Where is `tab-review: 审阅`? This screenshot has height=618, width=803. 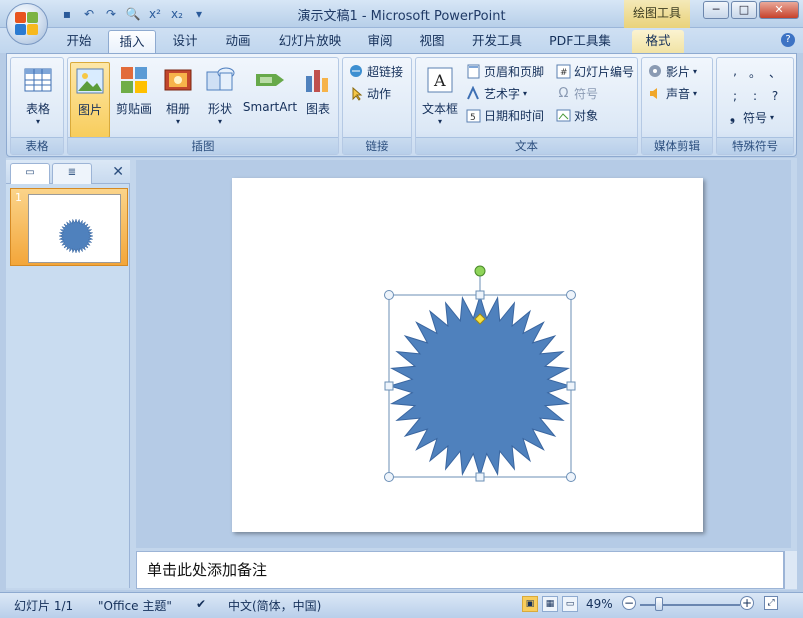 tab-review: 审阅 is located at coordinates (380, 41).